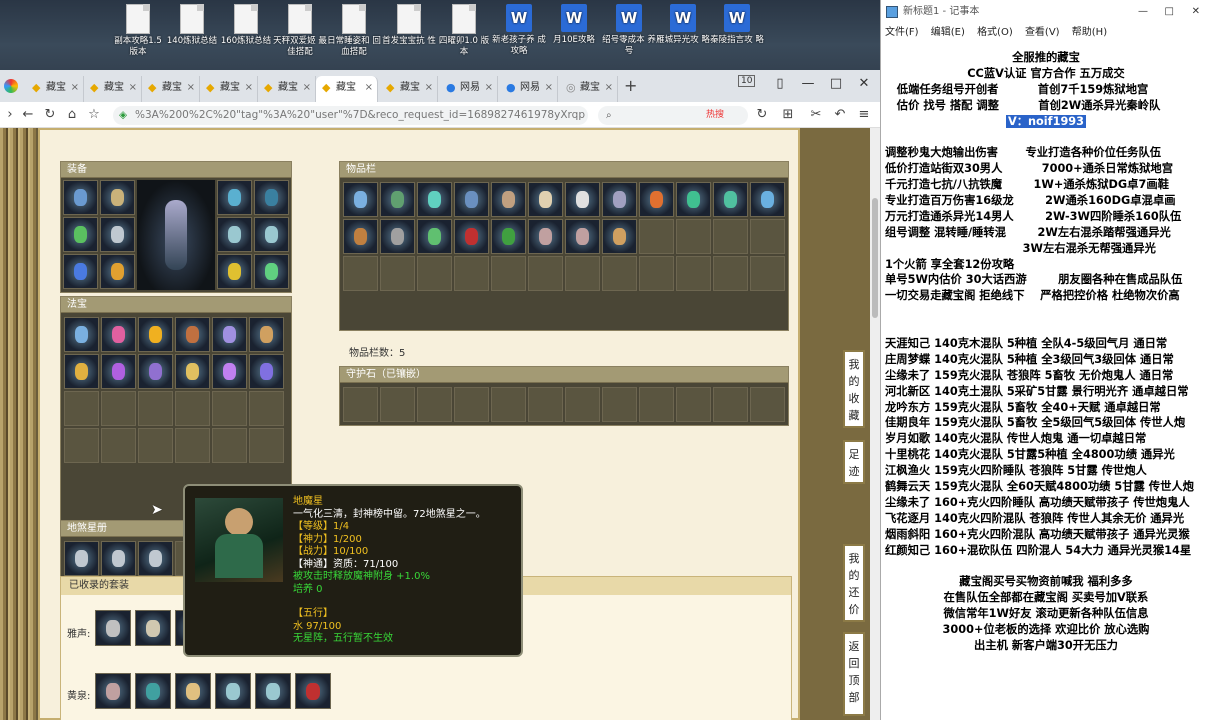 The height and width of the screenshot is (720, 1210). What do you see at coordinates (948, 32) in the screenshot?
I see `menu-edit: 编辑(E)` at bounding box center [948, 32].